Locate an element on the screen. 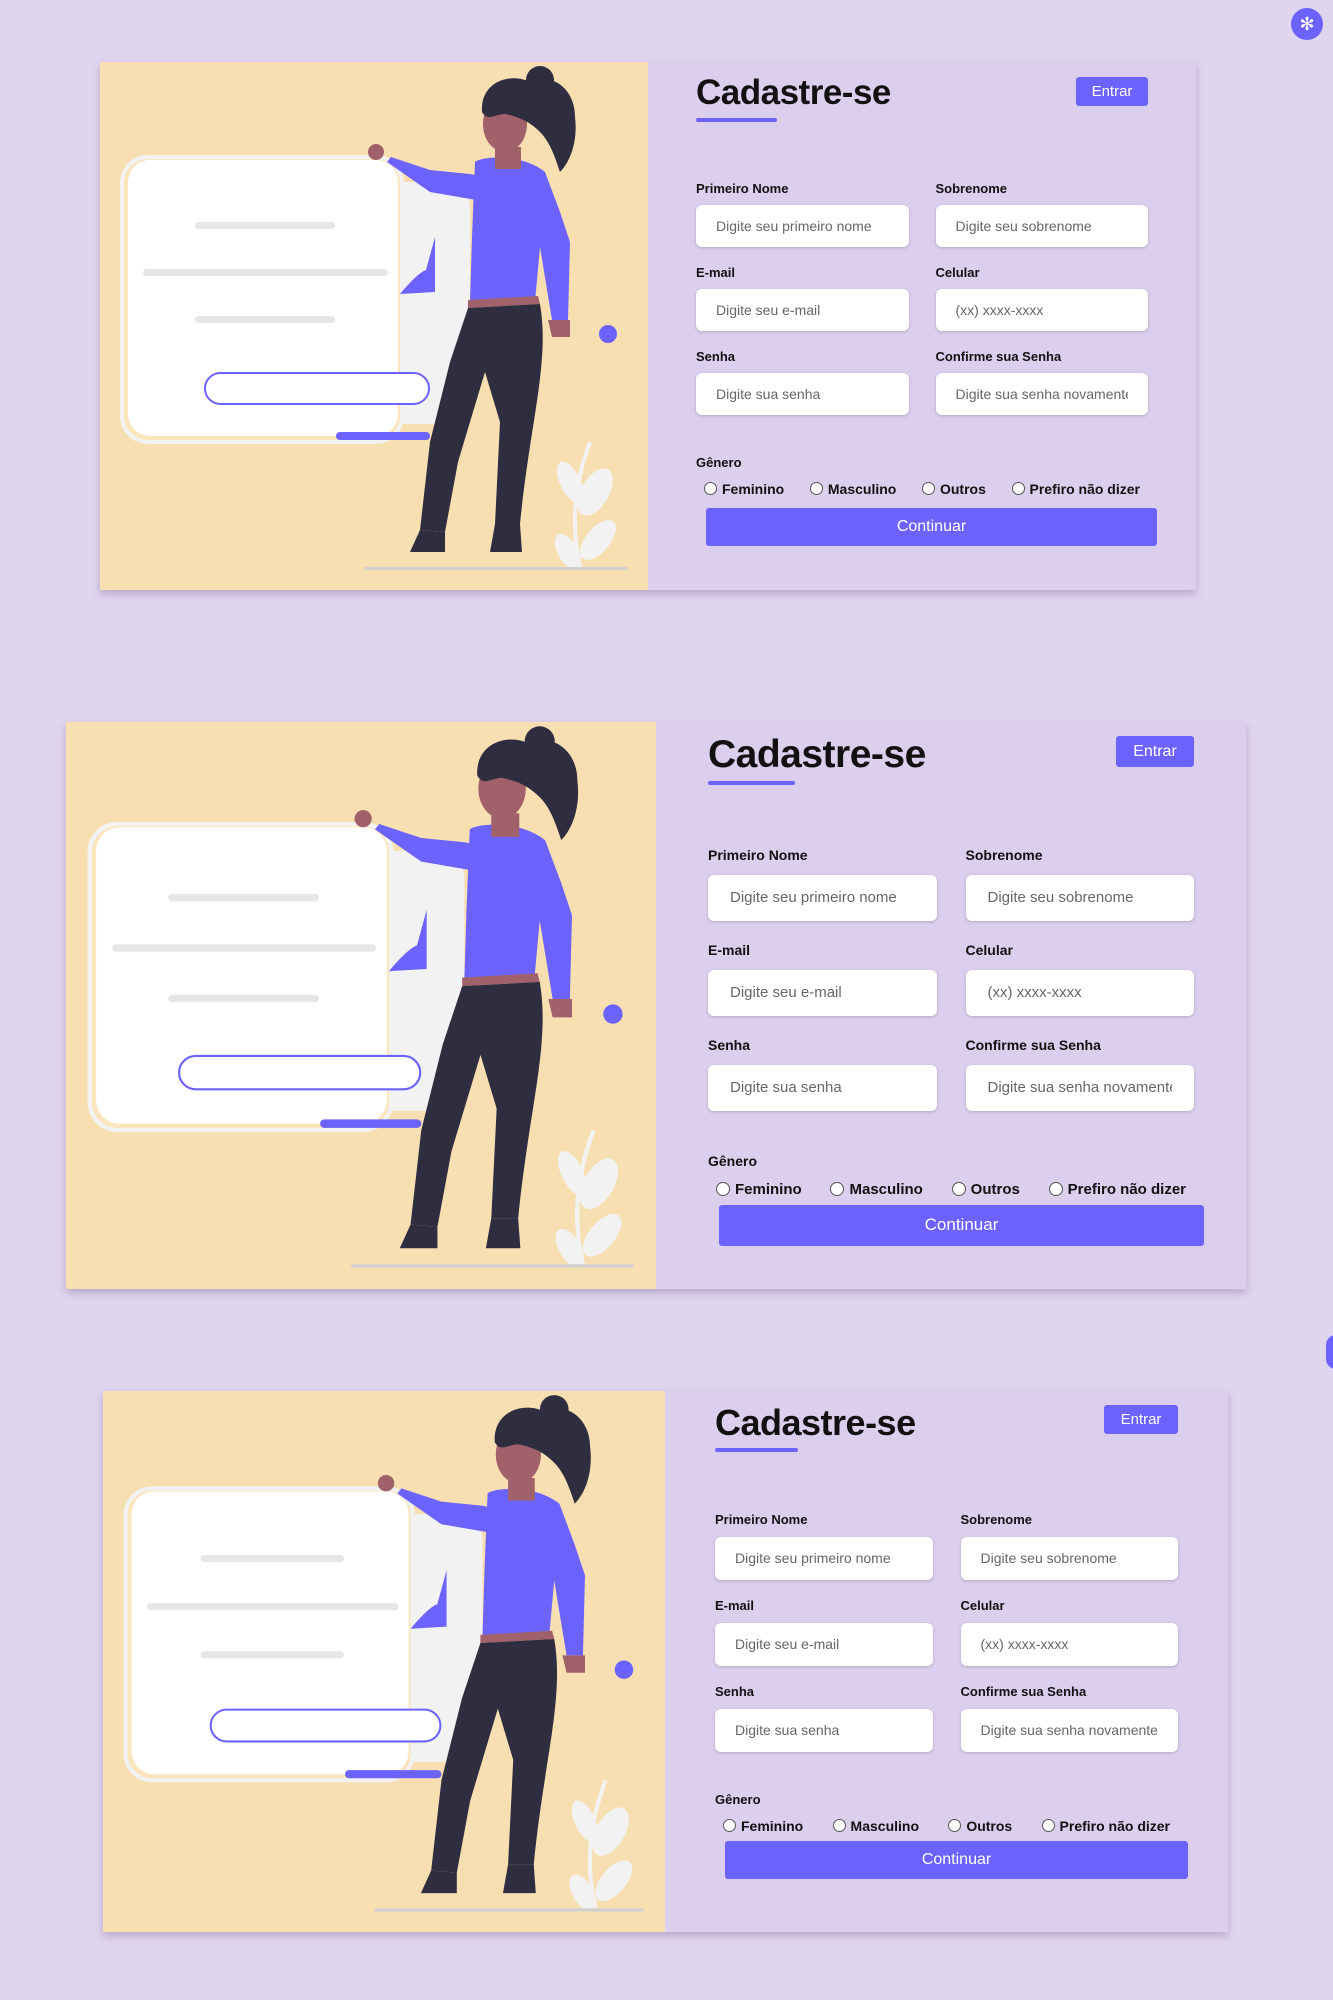  illustration-svg is located at coordinates (384, 1661).